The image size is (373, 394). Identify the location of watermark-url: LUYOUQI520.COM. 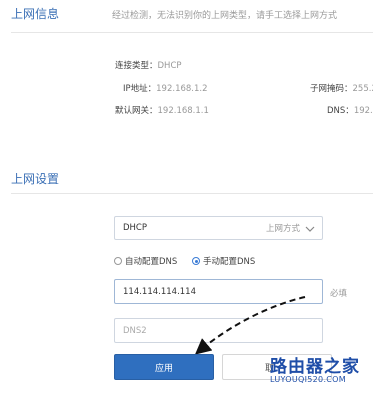
(308, 379).